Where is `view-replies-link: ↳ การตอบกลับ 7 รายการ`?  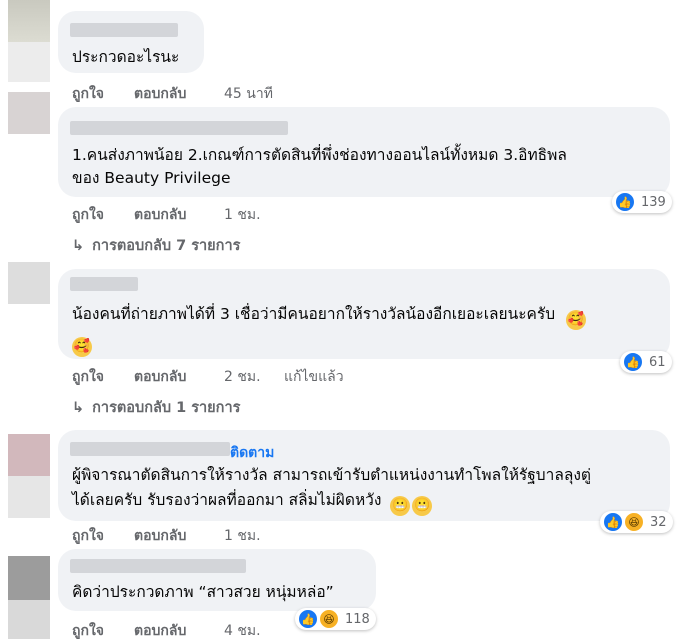
view-replies-link: ↳ การตอบกลับ 7 รายการ is located at coordinates (156, 245).